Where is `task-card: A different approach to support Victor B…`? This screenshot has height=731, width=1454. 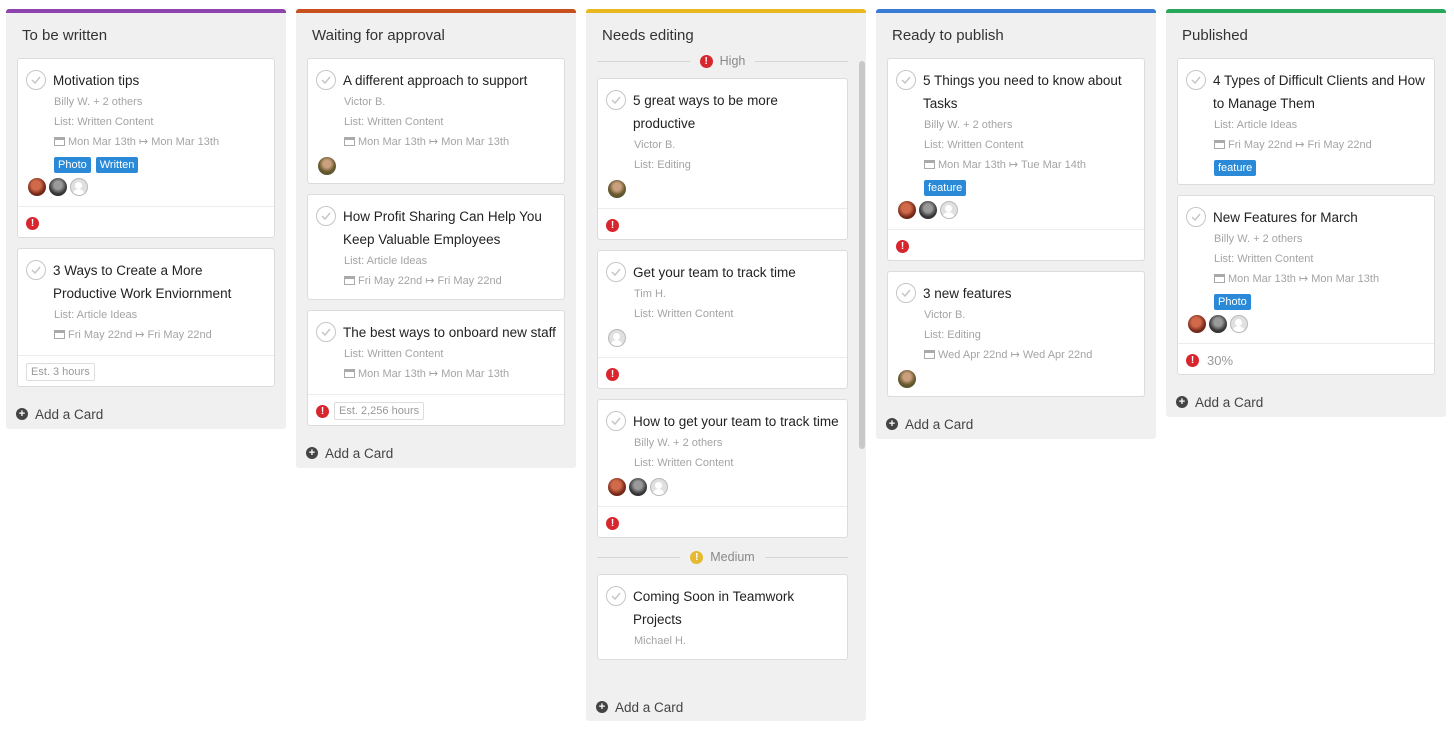
task-card: A different approach to support Victor B… is located at coordinates (436, 121).